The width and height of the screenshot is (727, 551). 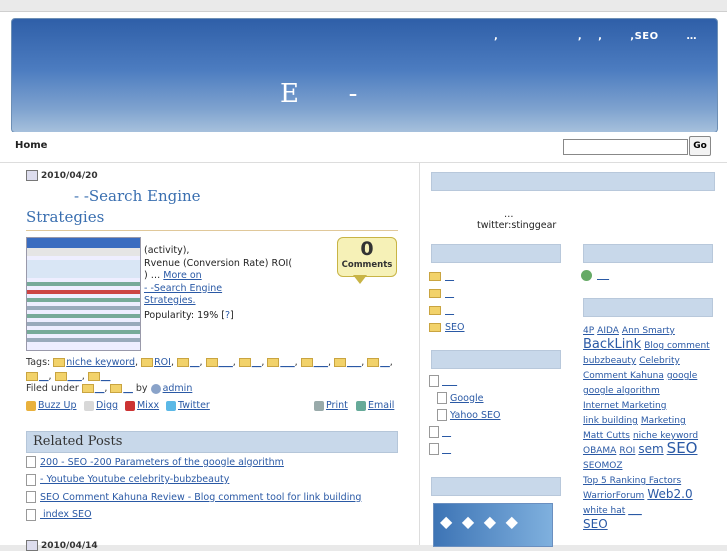 I want to click on tag-cloud-link: white hat, so click(x=604, y=511).